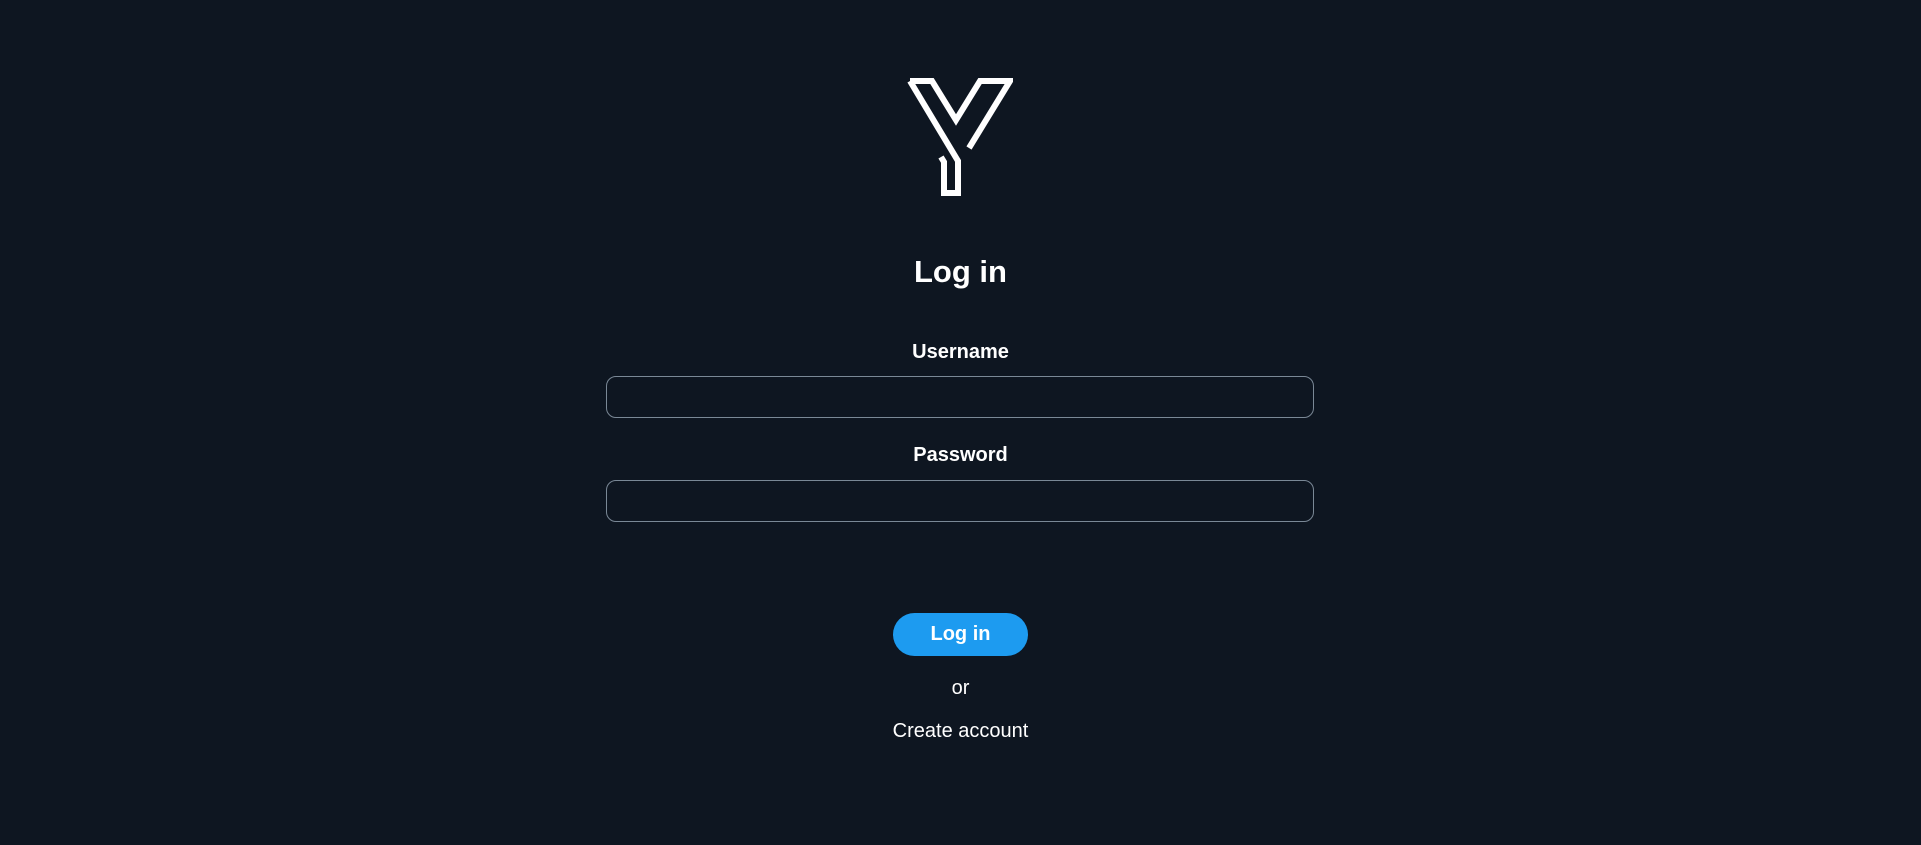 Image resolution: width=1921 pixels, height=845 pixels. Describe the element at coordinates (960, 731) in the screenshot. I see `create-account-link: Create account` at that location.